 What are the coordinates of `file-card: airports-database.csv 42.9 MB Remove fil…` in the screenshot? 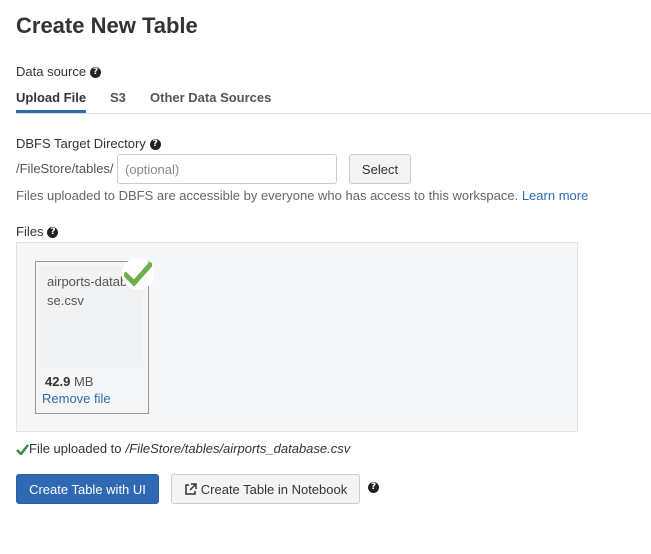 It's located at (94, 336).